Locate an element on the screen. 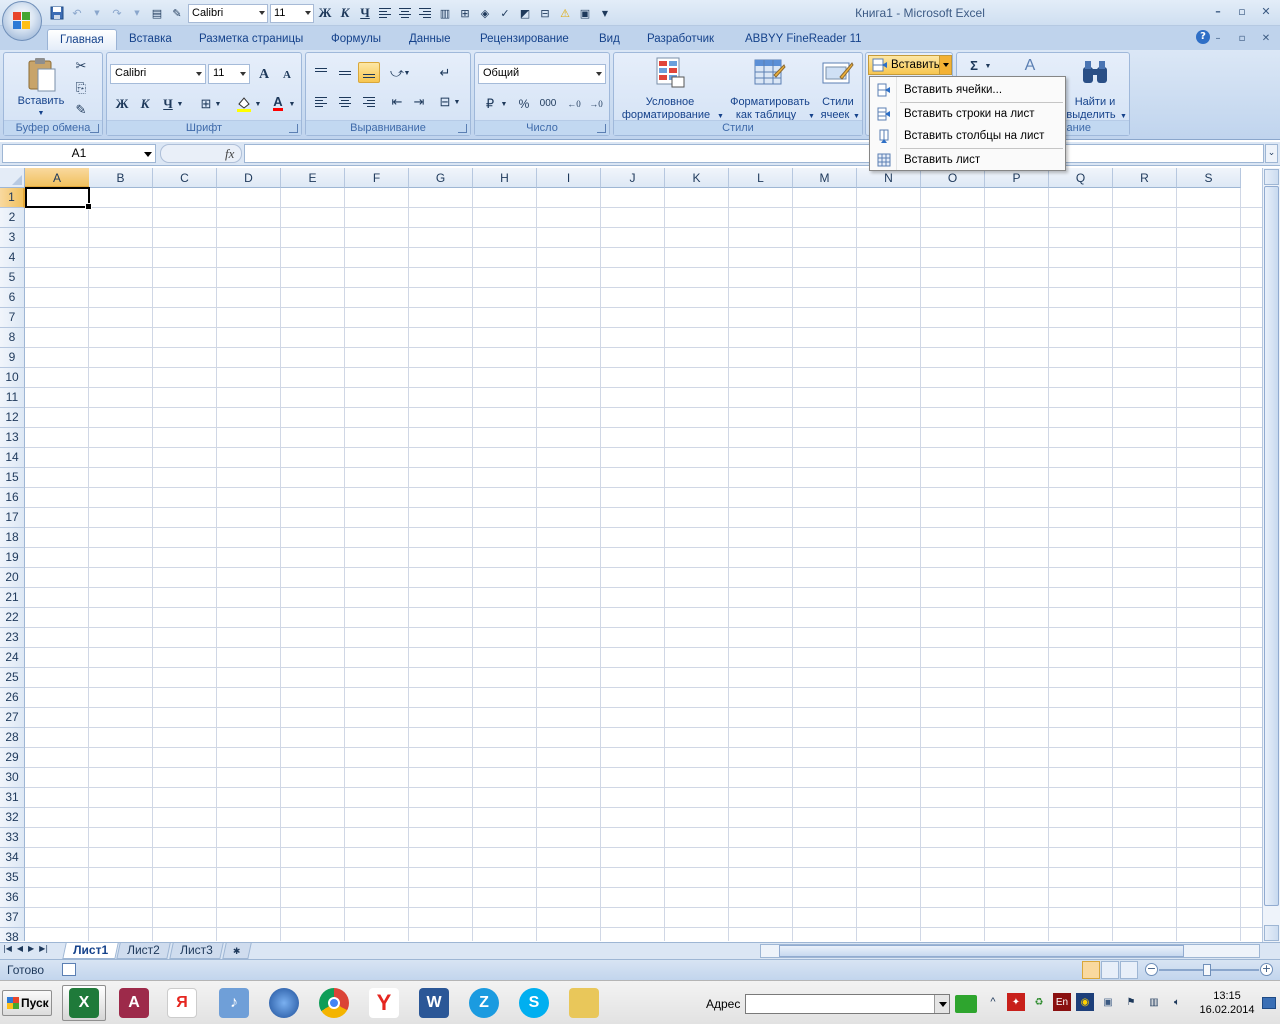 Image resolution: width=1280 pixels, height=1024 pixels. taskbar-access: A is located at coordinates (134, 1003).